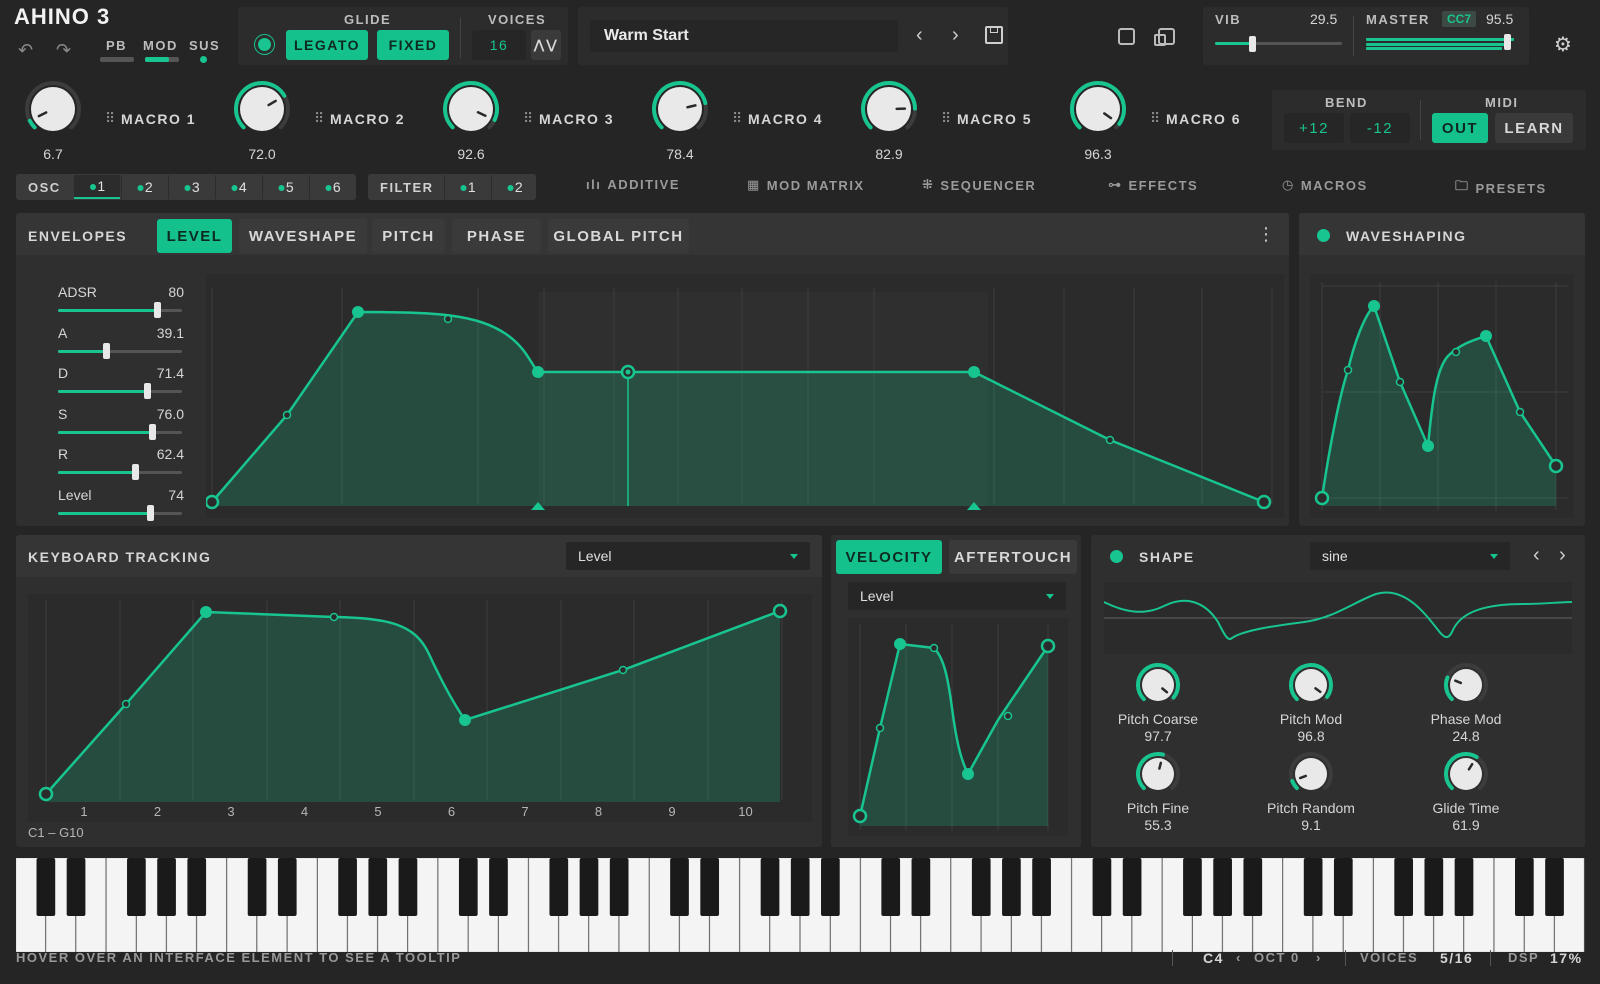 The height and width of the screenshot is (984, 1600). What do you see at coordinates (191, 187) in the screenshot?
I see `osc-tab-3: ● 3` at bounding box center [191, 187].